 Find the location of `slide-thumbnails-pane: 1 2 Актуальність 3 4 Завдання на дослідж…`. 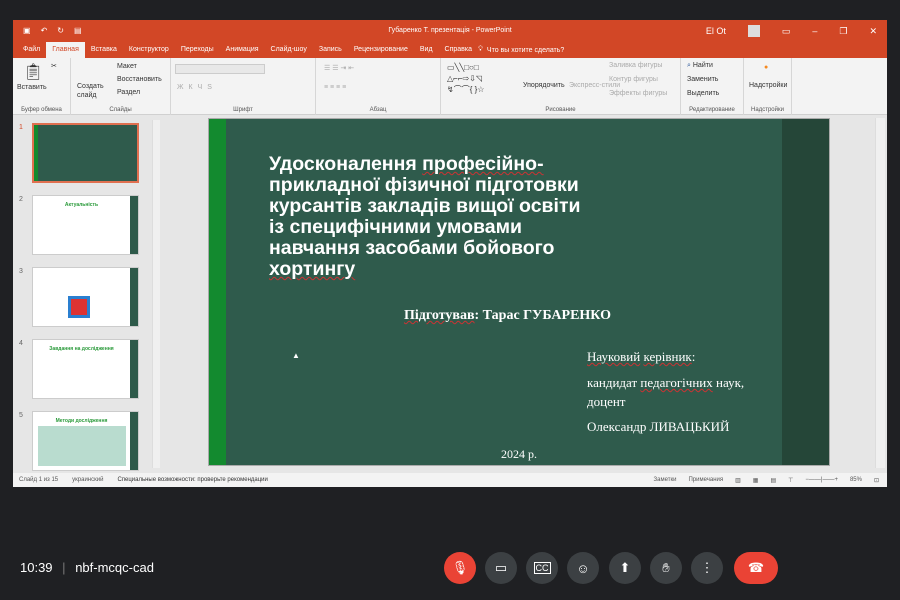

slide-thumbnails-pane: 1 2 Актуальність 3 4 Завдання на дослідж… is located at coordinates (86, 293).